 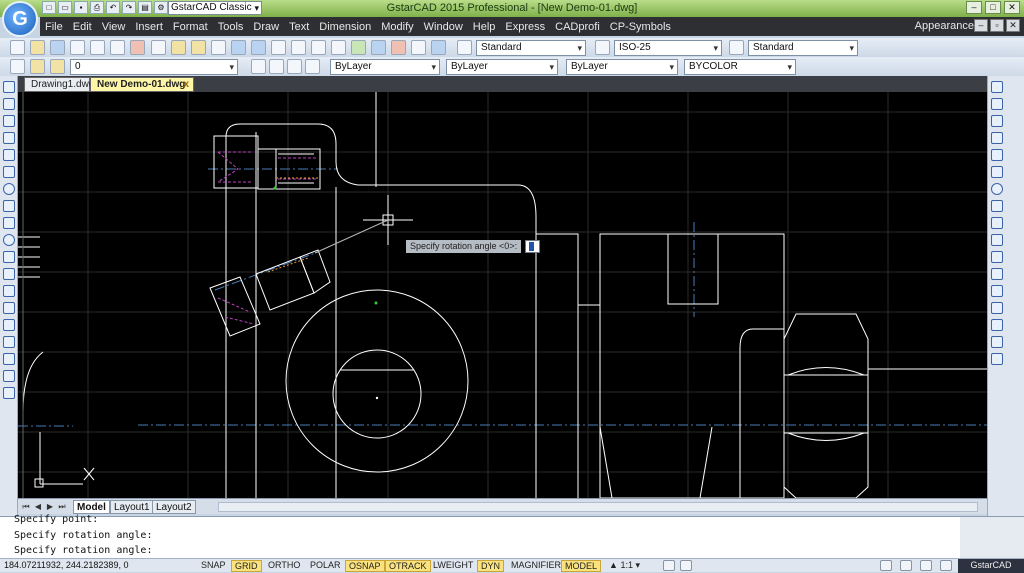 I want to click on sun-icon, so click(x=58, y=66).